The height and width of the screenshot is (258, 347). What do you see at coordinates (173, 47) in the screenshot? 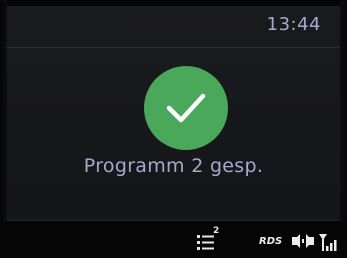
I see `header-divider` at bounding box center [173, 47].